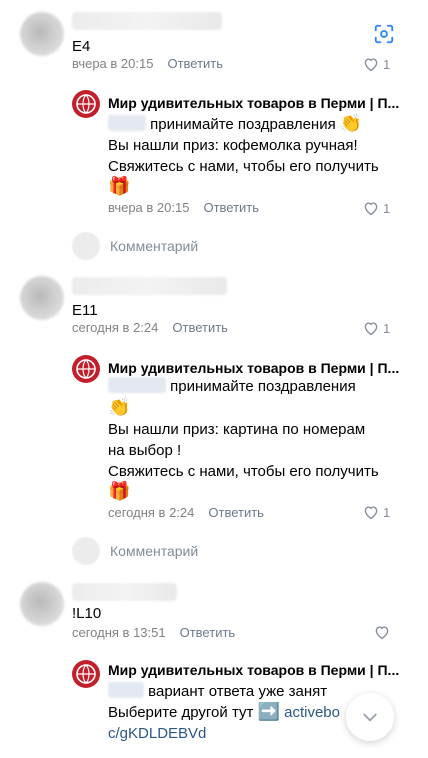 Image resolution: width=428 pixels, height=758 pixels. Describe the element at coordinates (85, 310) in the screenshot. I see `comment-text: E11` at that location.